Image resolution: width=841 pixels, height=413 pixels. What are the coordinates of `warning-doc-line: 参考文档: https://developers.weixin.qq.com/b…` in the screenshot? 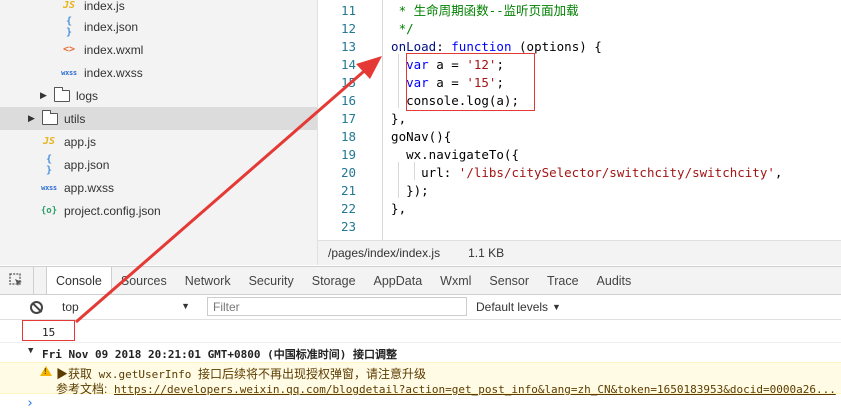 It's located at (446, 388).